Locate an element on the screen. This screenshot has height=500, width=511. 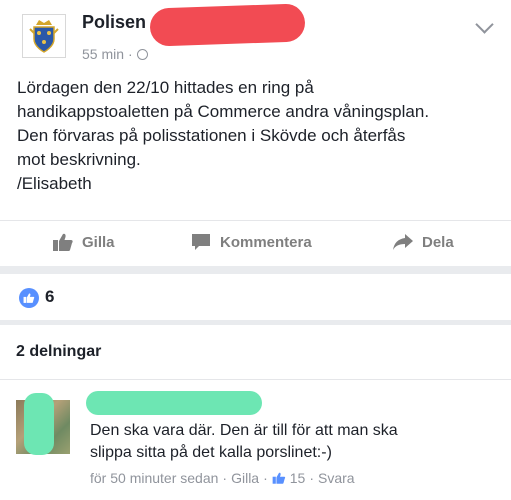
police-emblem-icon is located at coordinates (44, 36).